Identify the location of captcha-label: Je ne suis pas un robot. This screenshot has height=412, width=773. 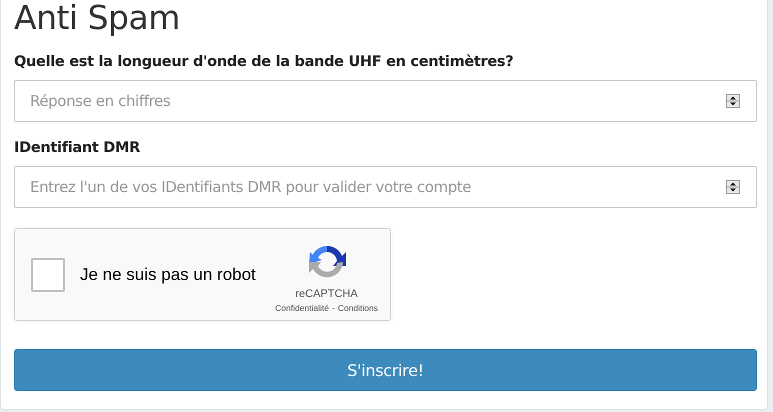
(168, 274).